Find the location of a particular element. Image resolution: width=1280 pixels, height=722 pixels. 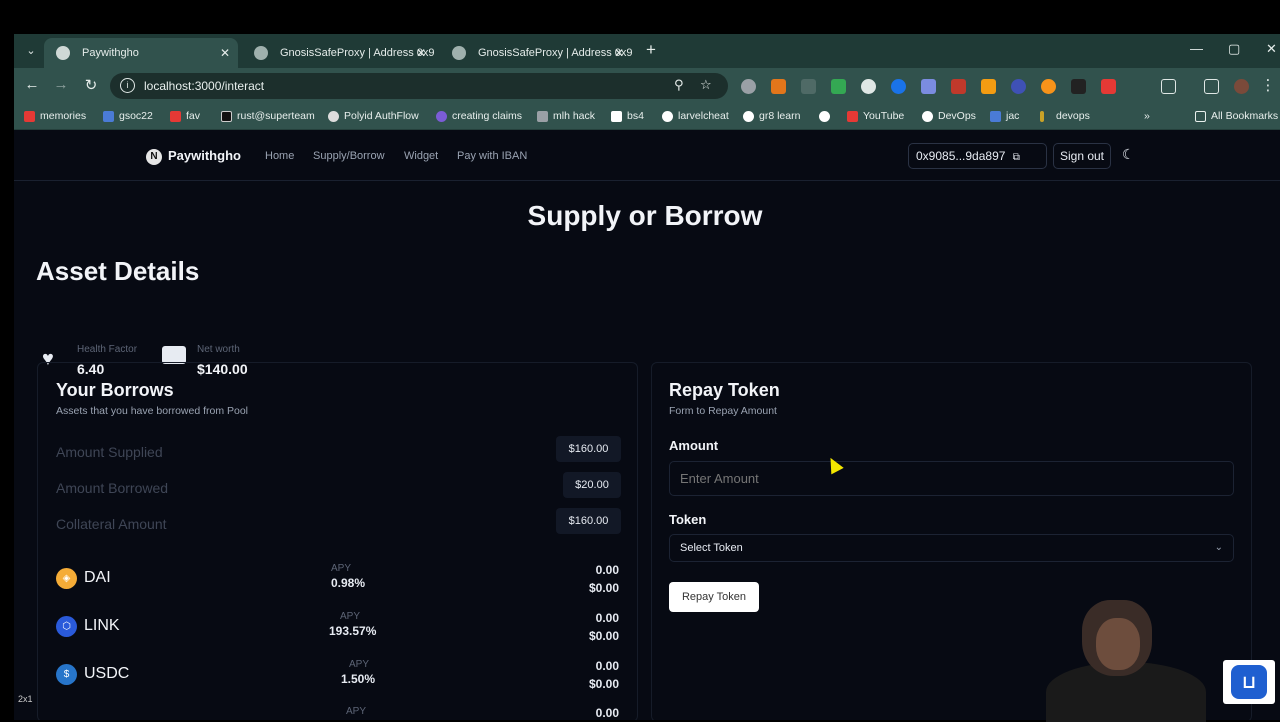

bookmark-label: DevOps is located at coordinates (957, 116).